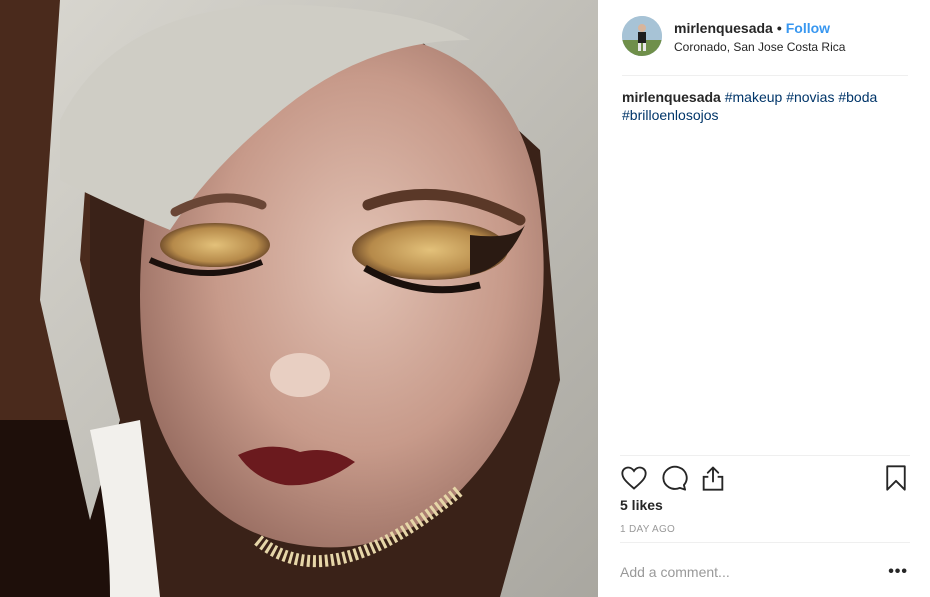  Describe the element at coordinates (674, 478) in the screenshot. I see `comment-icon` at that location.